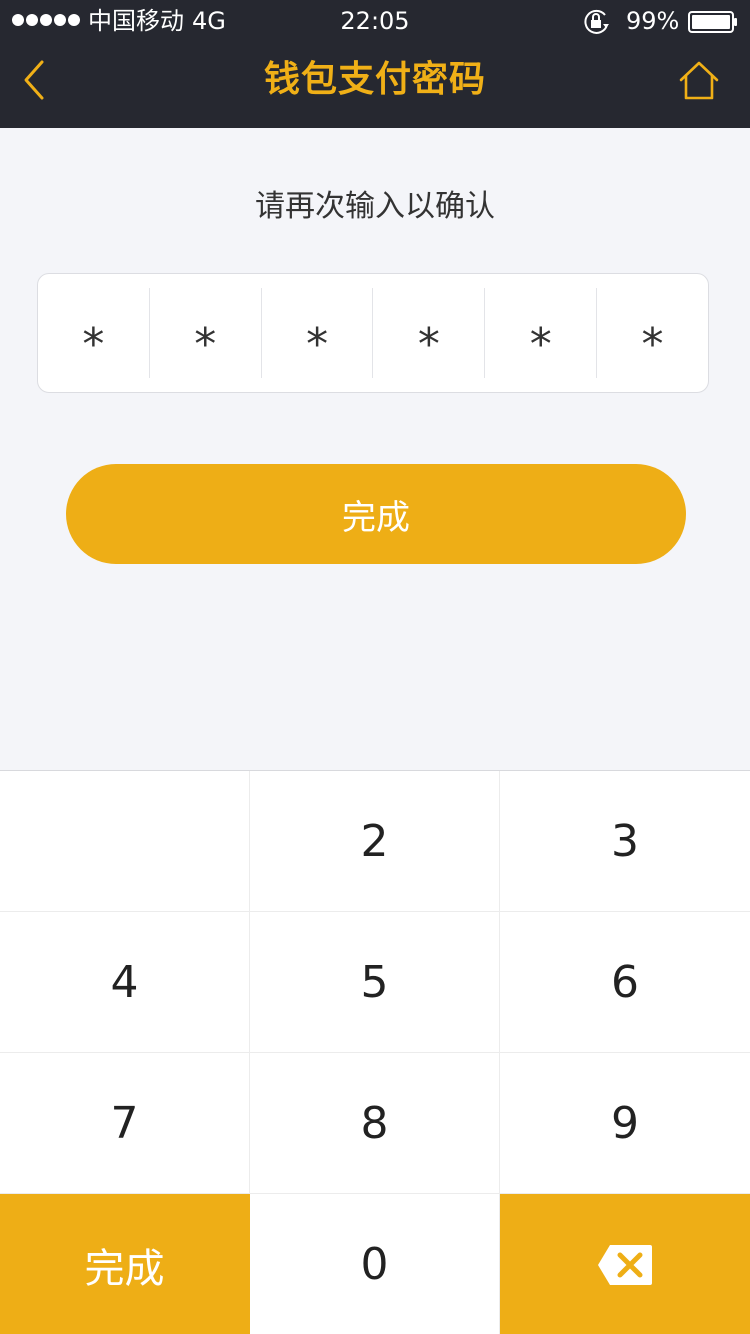  Describe the element at coordinates (375, 1264) in the screenshot. I see `key-0: 0` at that location.